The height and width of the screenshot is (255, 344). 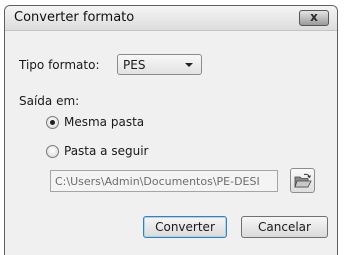 I want to click on title-bar: Converter formato x, so click(x=171, y=18).